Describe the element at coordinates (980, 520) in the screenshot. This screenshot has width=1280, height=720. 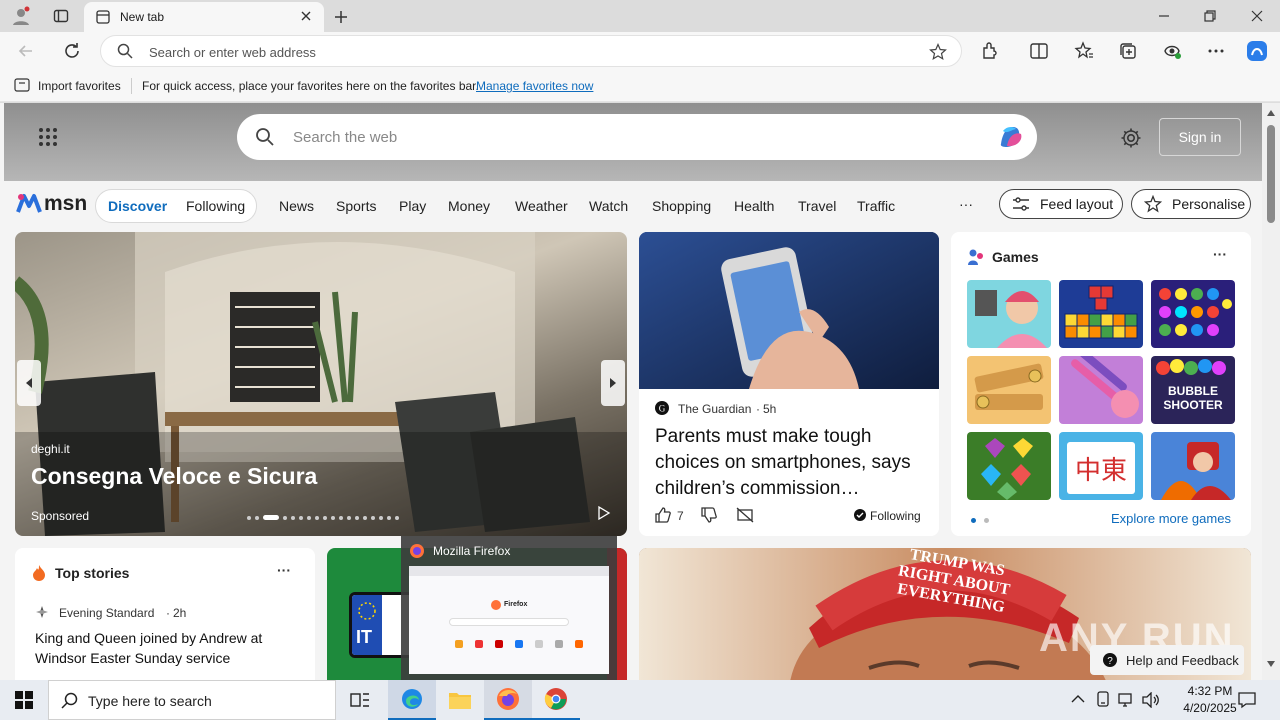
I see `games-pager-dots` at that location.